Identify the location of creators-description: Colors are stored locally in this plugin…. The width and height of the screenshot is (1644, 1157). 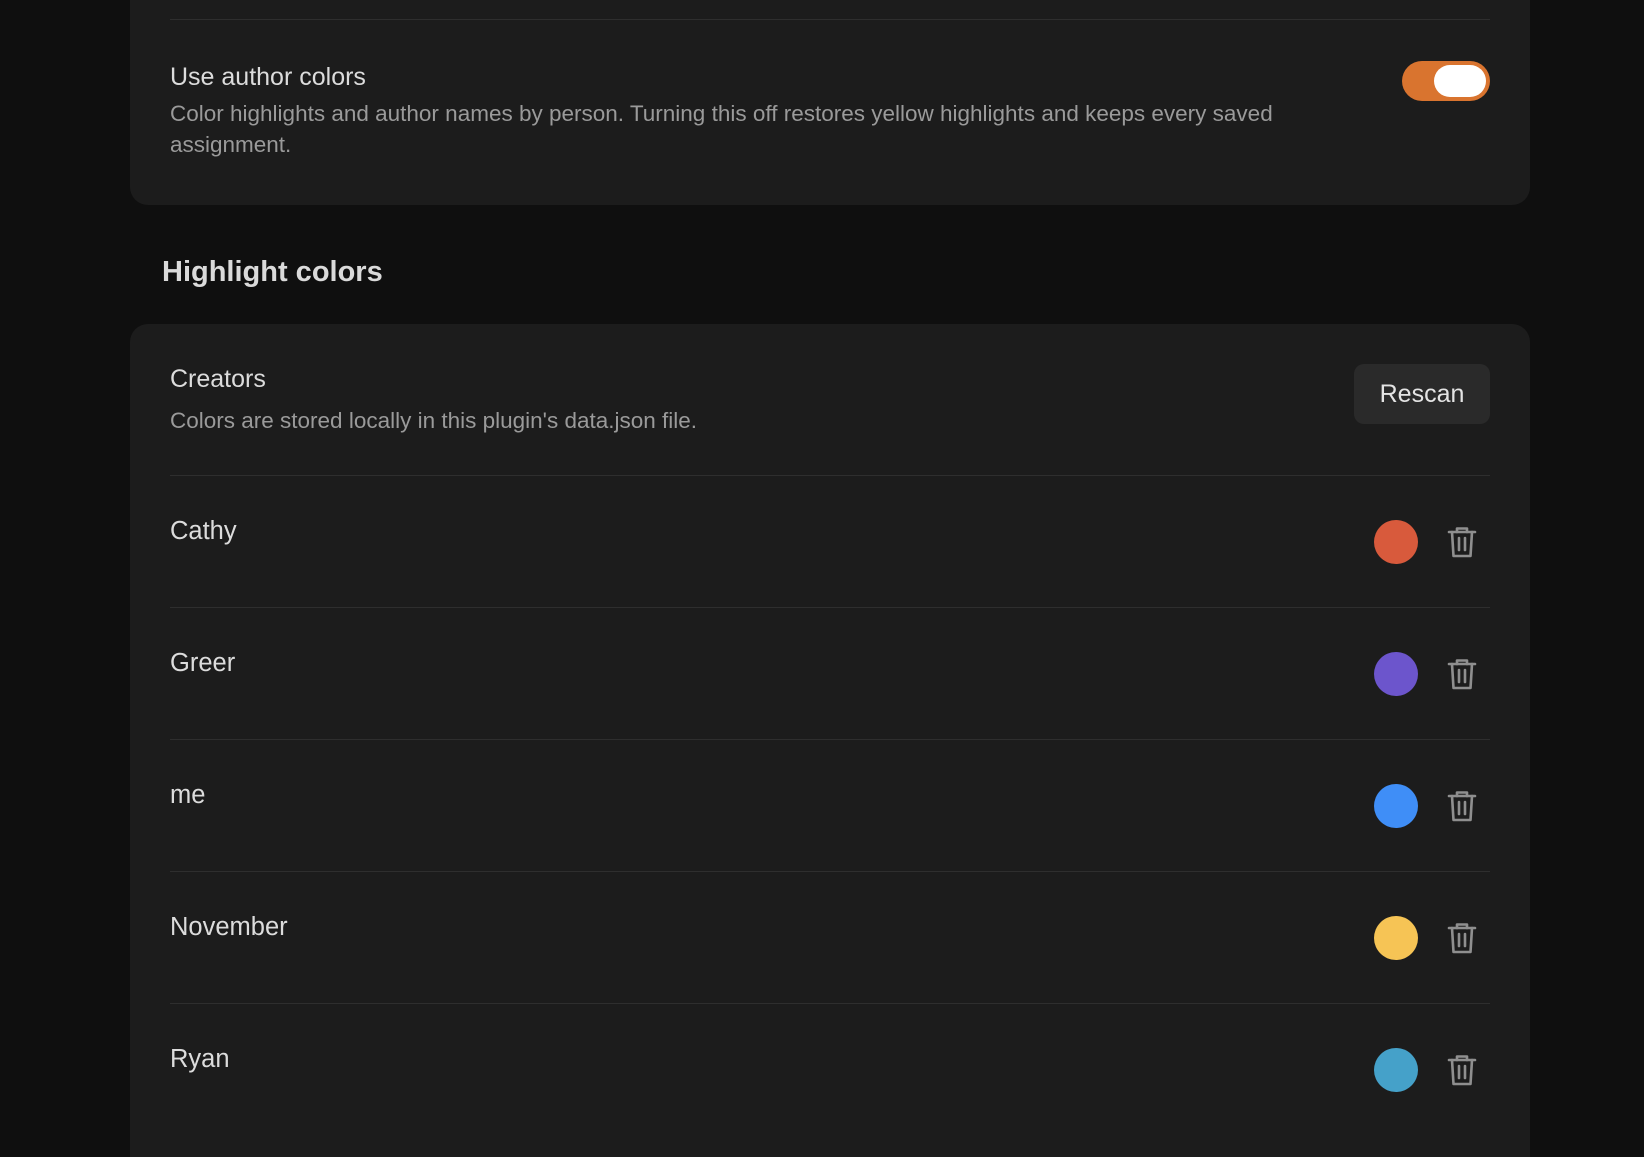
(434, 420).